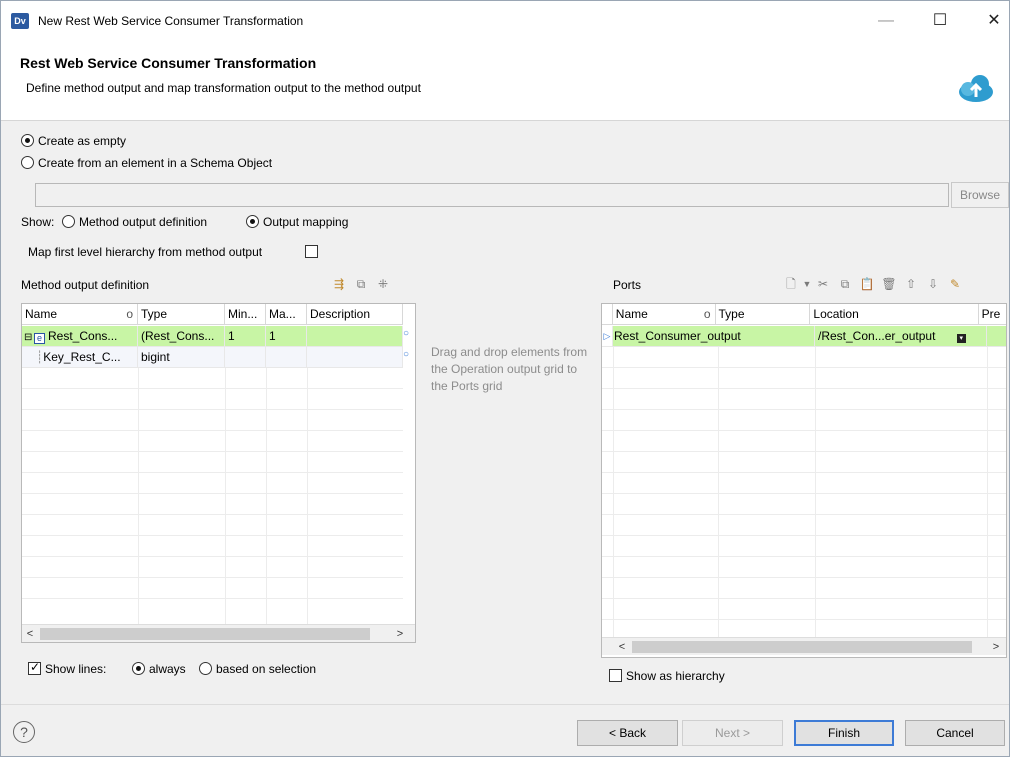 This screenshot has width=1010, height=757. I want to click on create-empty-radio: Create as empty, so click(73, 141).